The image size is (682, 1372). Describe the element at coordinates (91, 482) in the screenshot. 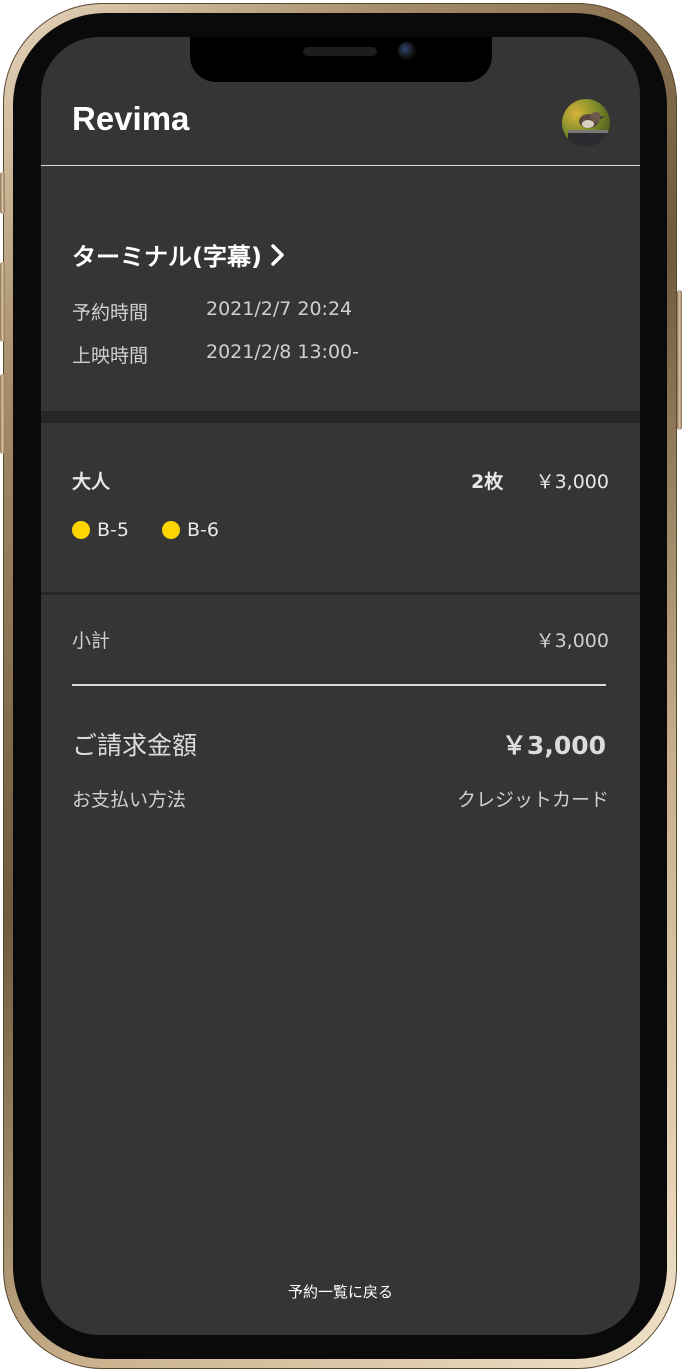

I see `ticket-type: 大人` at that location.